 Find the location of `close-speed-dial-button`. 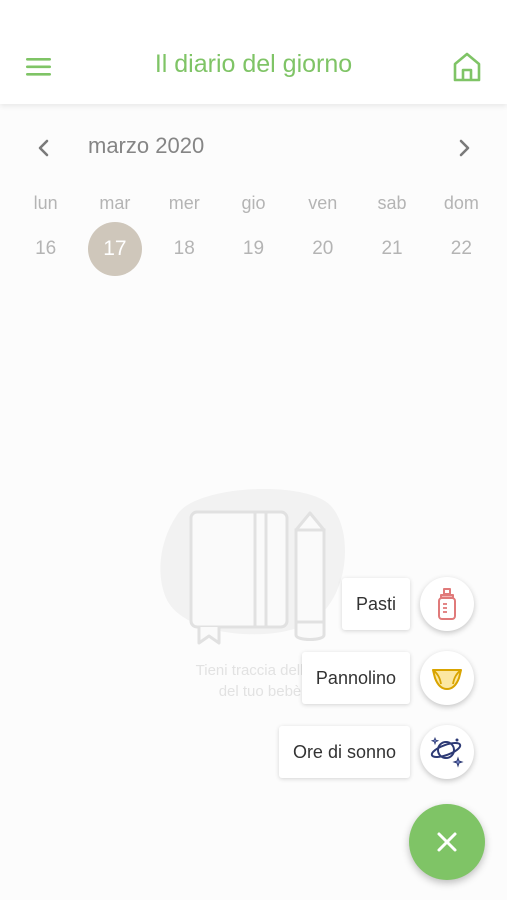

close-speed-dial-button is located at coordinates (447, 842).